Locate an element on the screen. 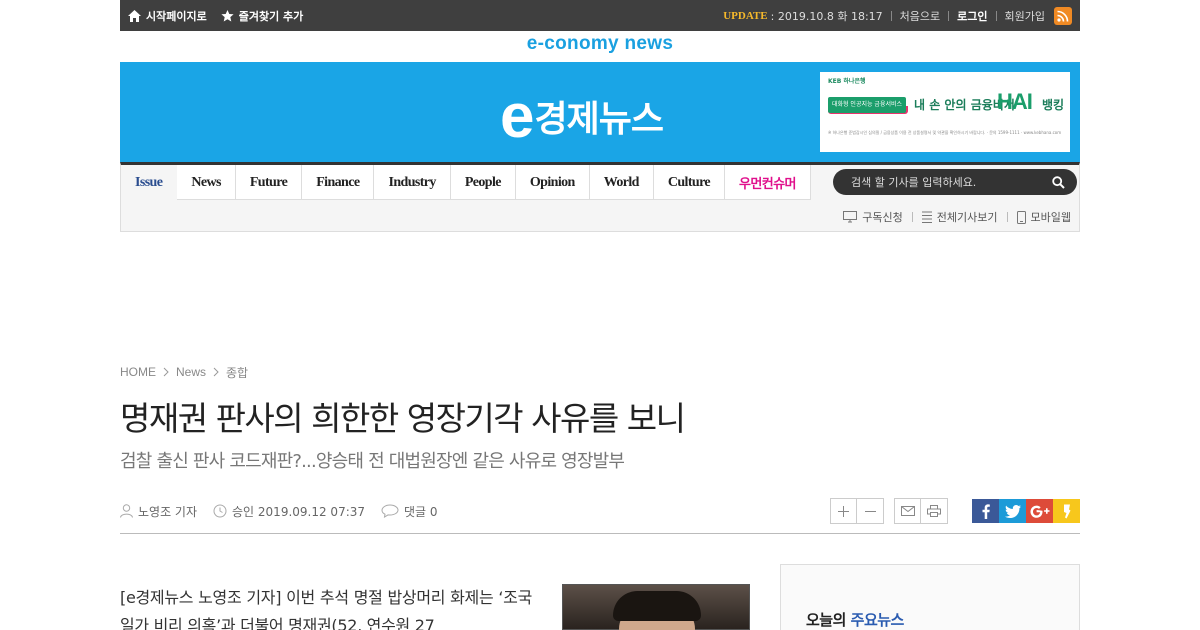 This screenshot has width=1200, height=630. monitor-icon is located at coordinates (850, 217).